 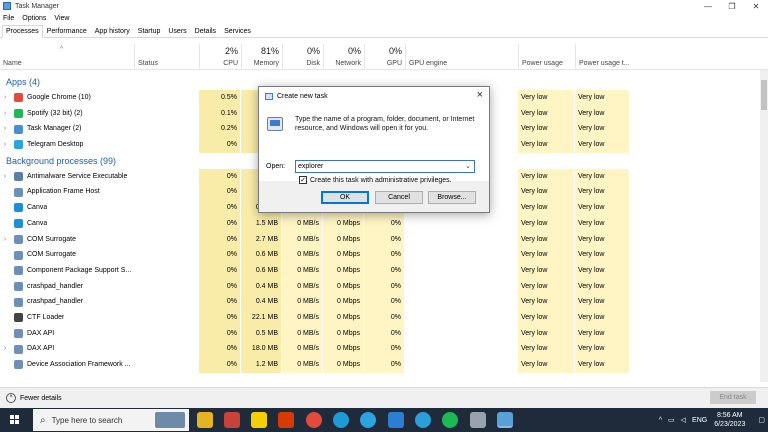 I want to click on disk-total: 0%, so click(x=313, y=51).